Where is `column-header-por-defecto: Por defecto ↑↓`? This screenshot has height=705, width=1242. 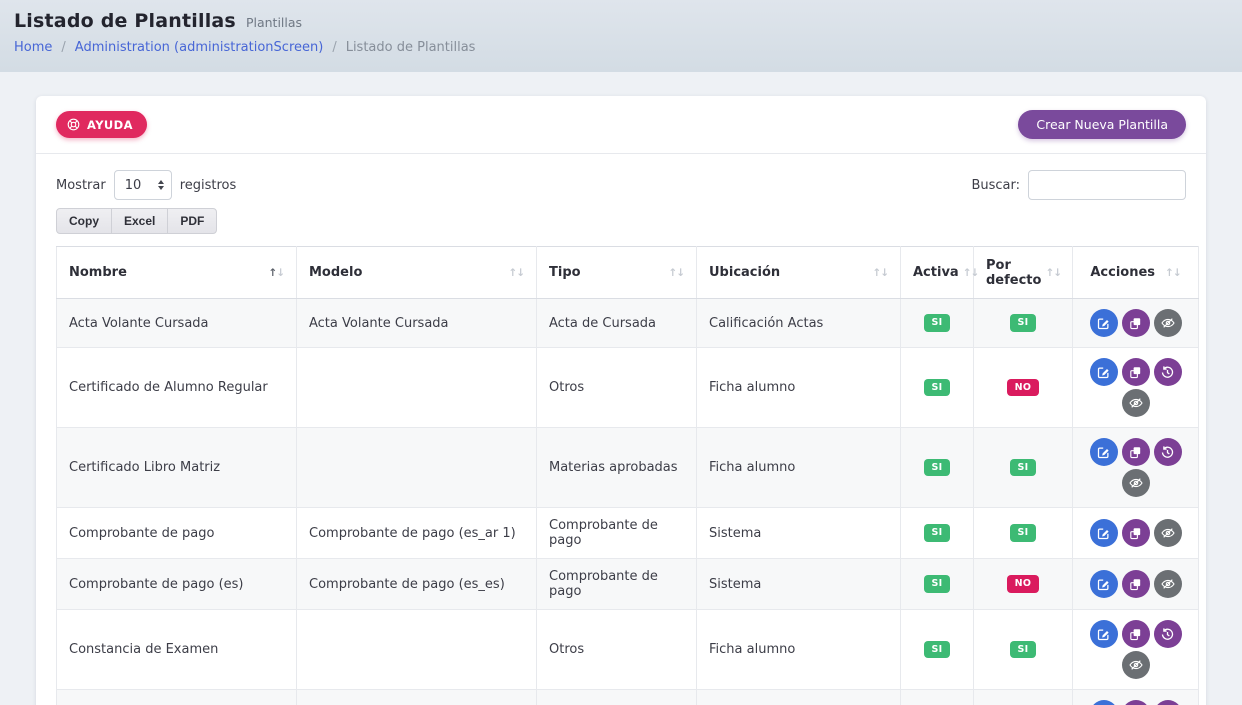
column-header-por-defecto: Por defecto ↑↓ is located at coordinates (1023, 272).